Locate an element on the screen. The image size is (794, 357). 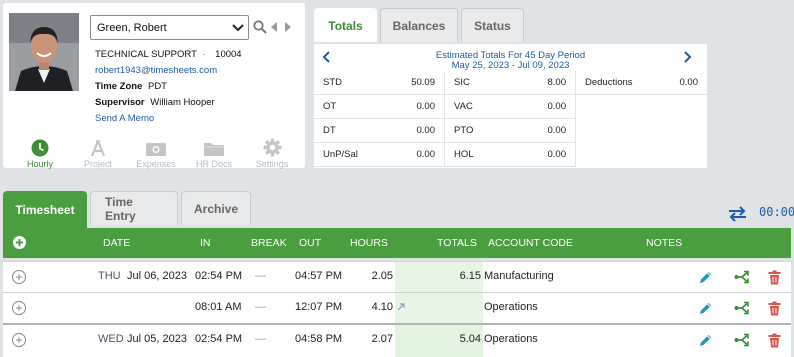
col-account-code: ACCOUNT CODE is located at coordinates (530, 243).